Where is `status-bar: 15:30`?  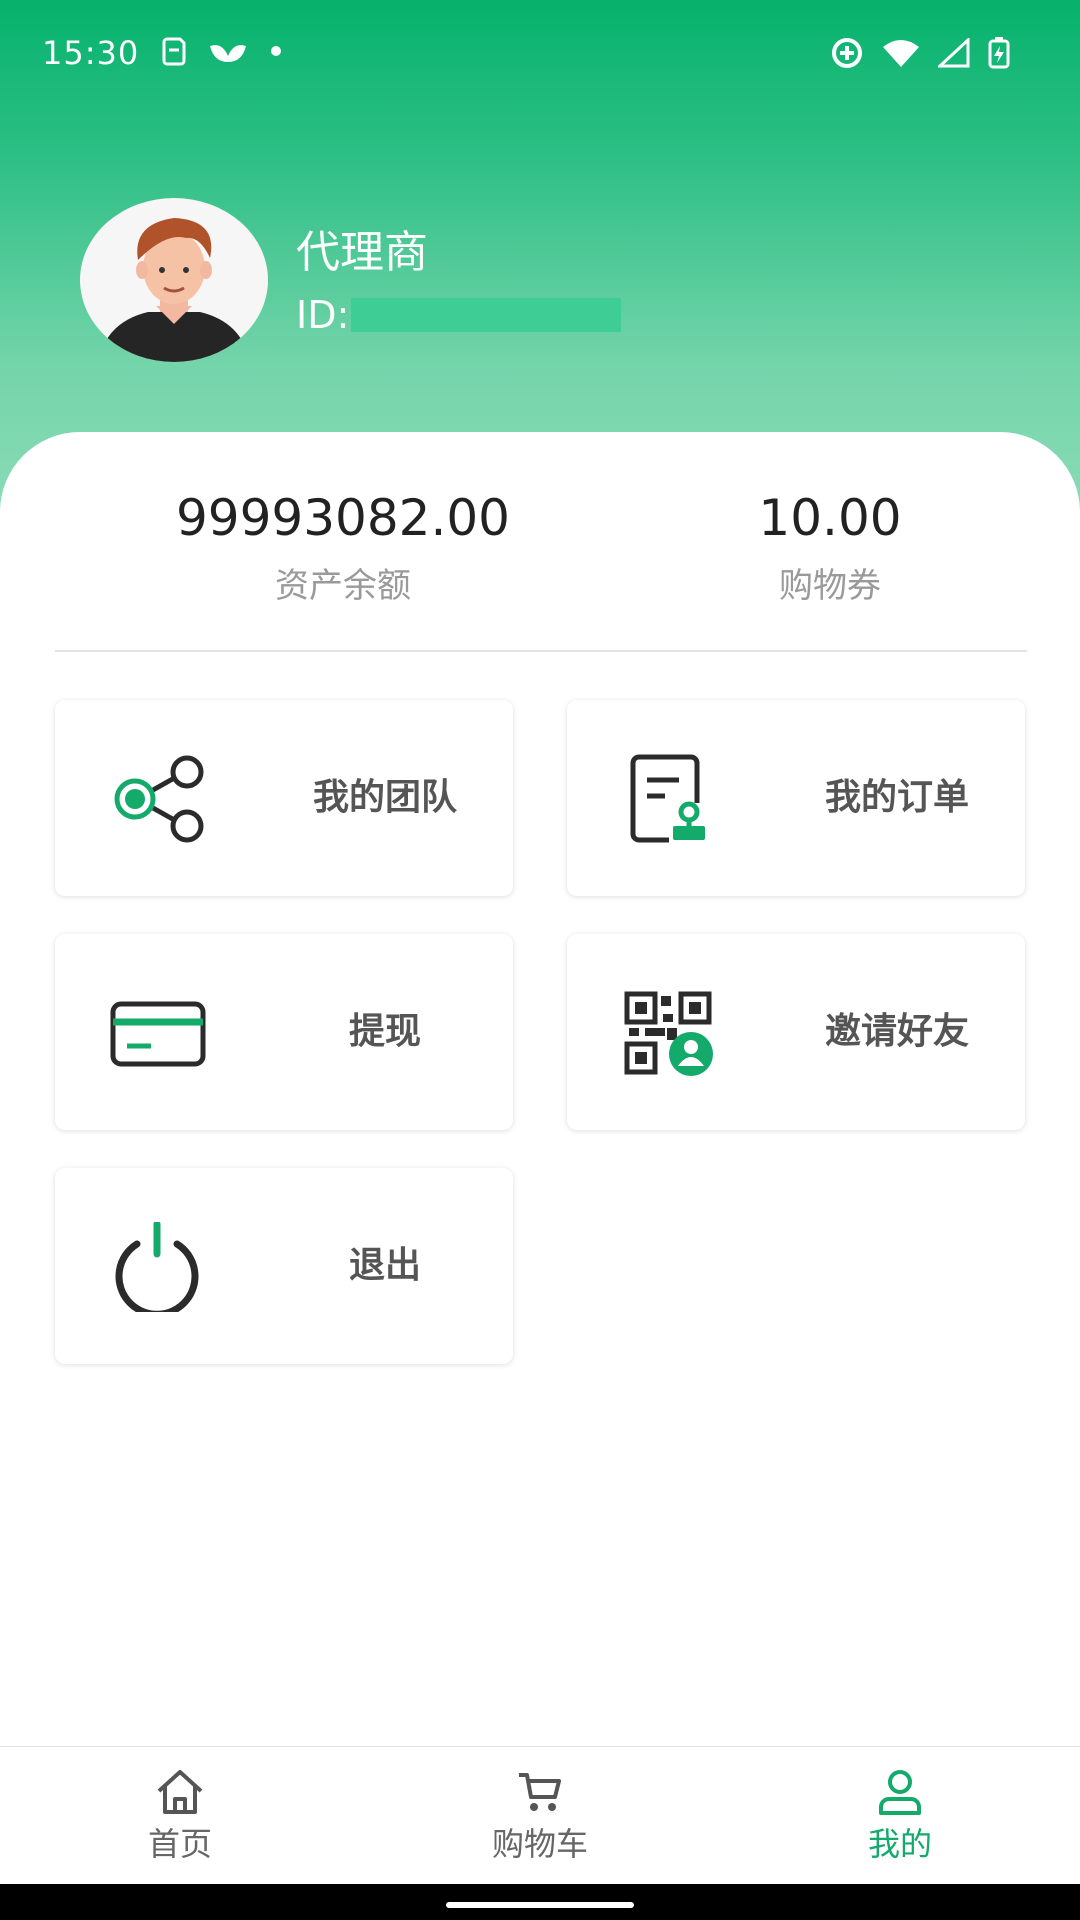
status-bar: 15:30 is located at coordinates (540, 55).